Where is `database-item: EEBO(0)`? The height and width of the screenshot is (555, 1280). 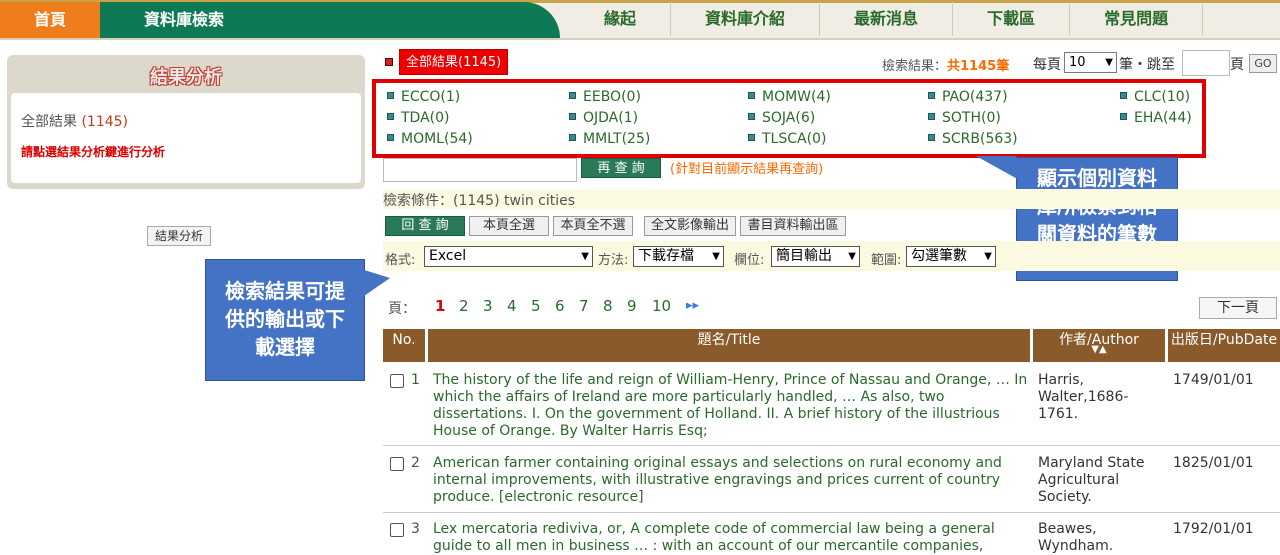 database-item: EEBO(0) is located at coordinates (605, 97).